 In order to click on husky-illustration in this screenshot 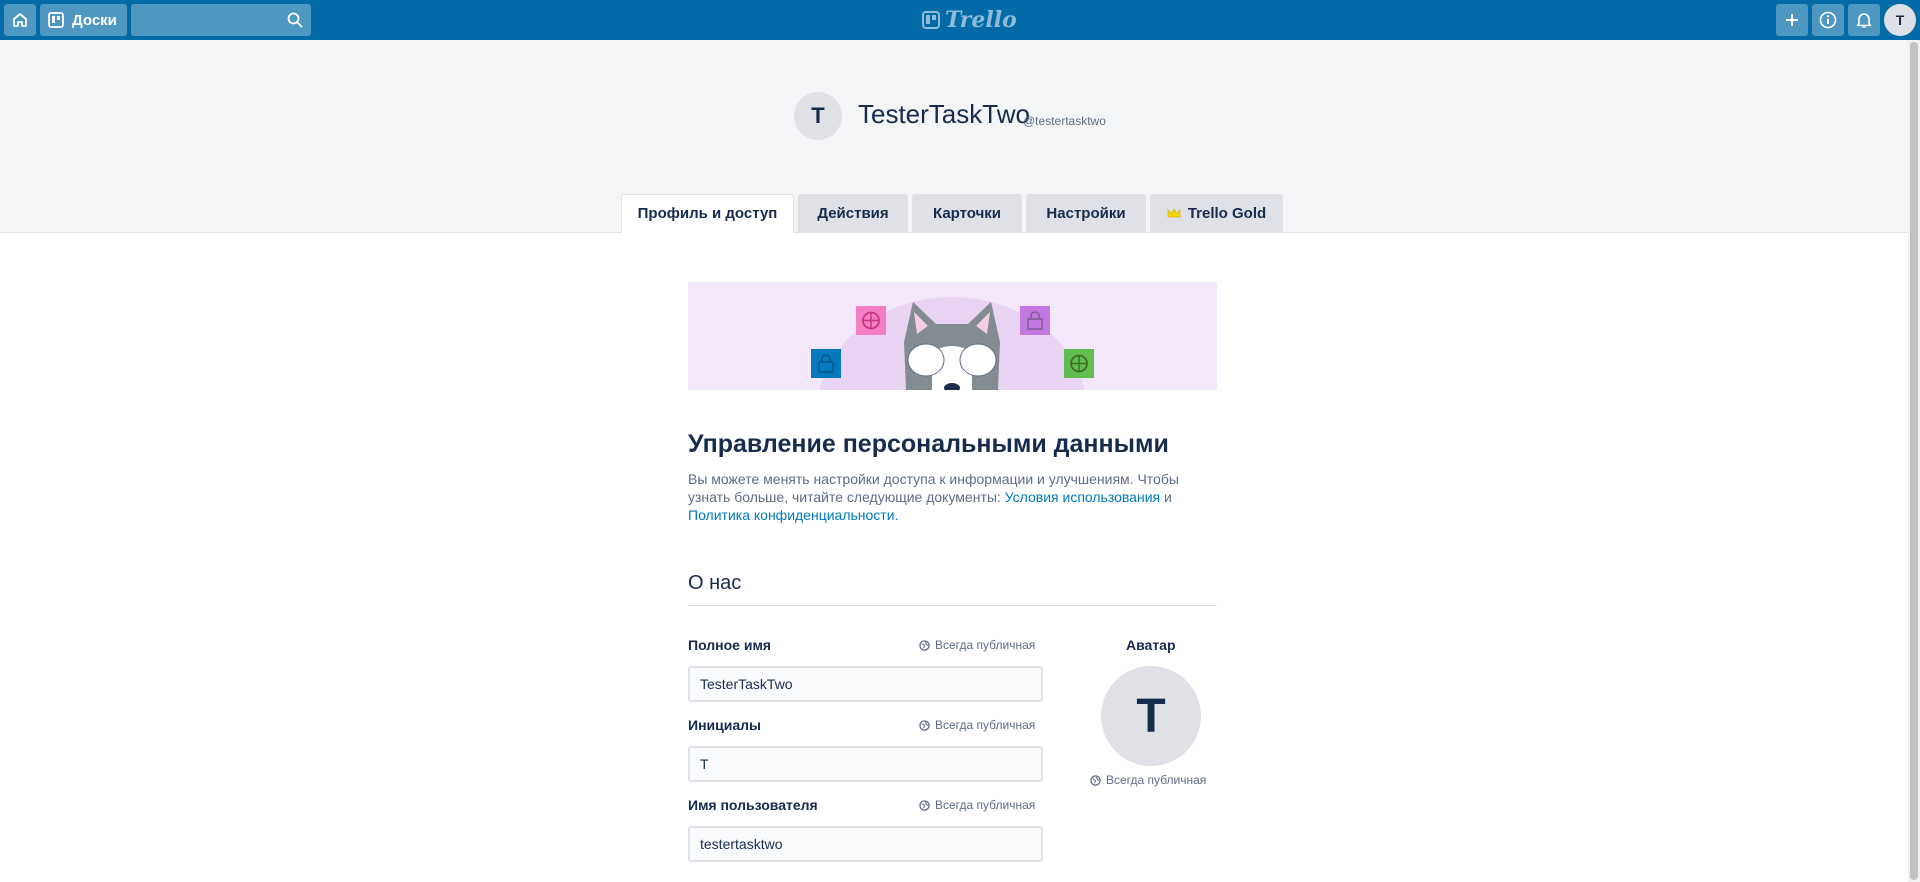, I will do `click(952, 343)`.